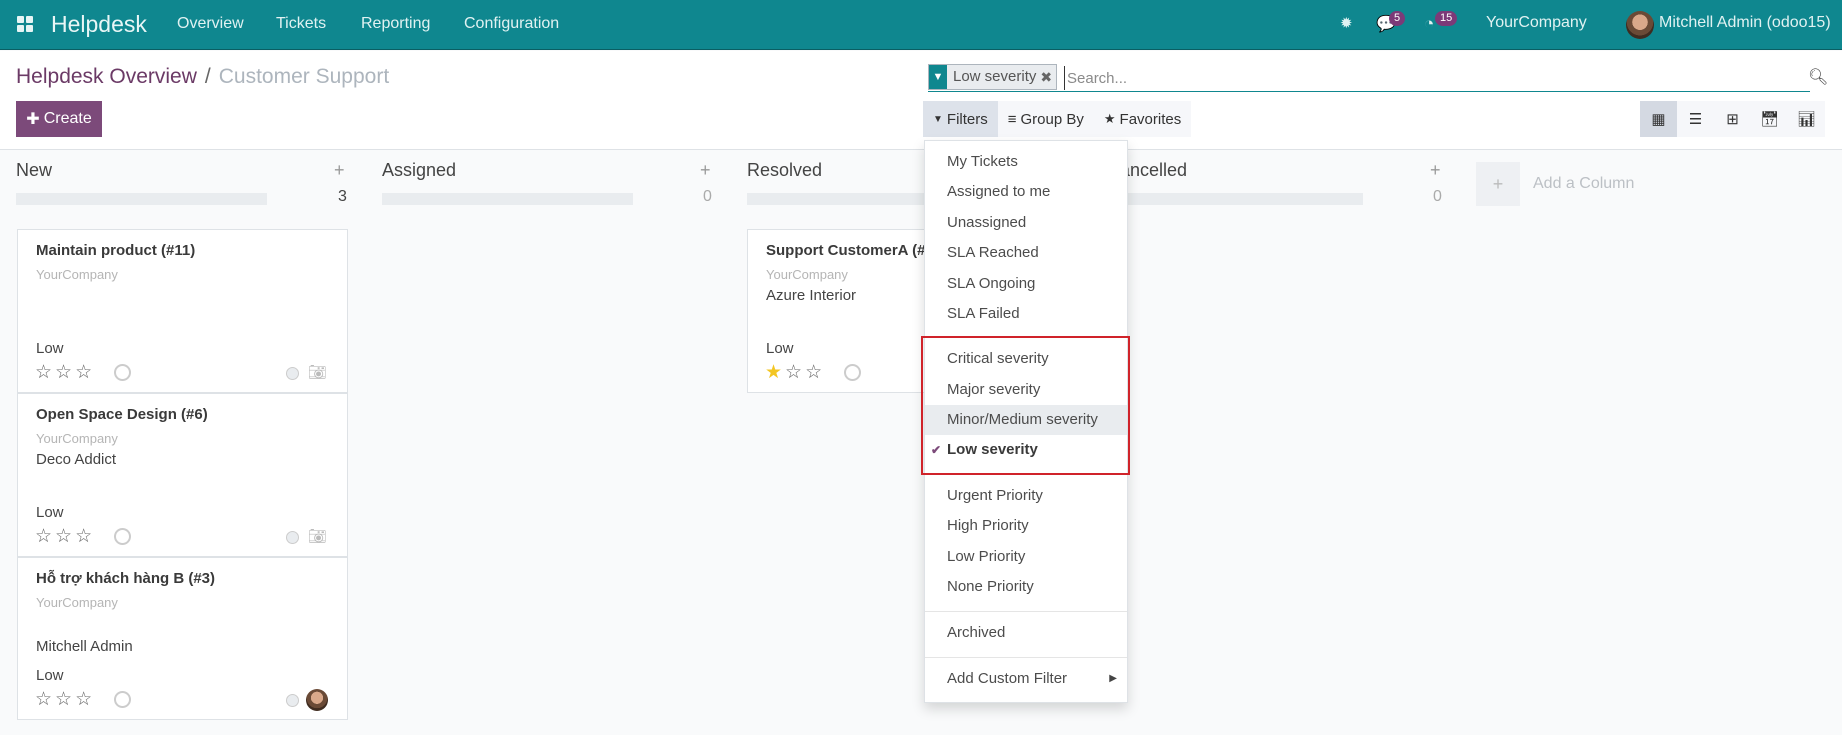  I want to click on bars-icon: ≡, so click(1012, 119).